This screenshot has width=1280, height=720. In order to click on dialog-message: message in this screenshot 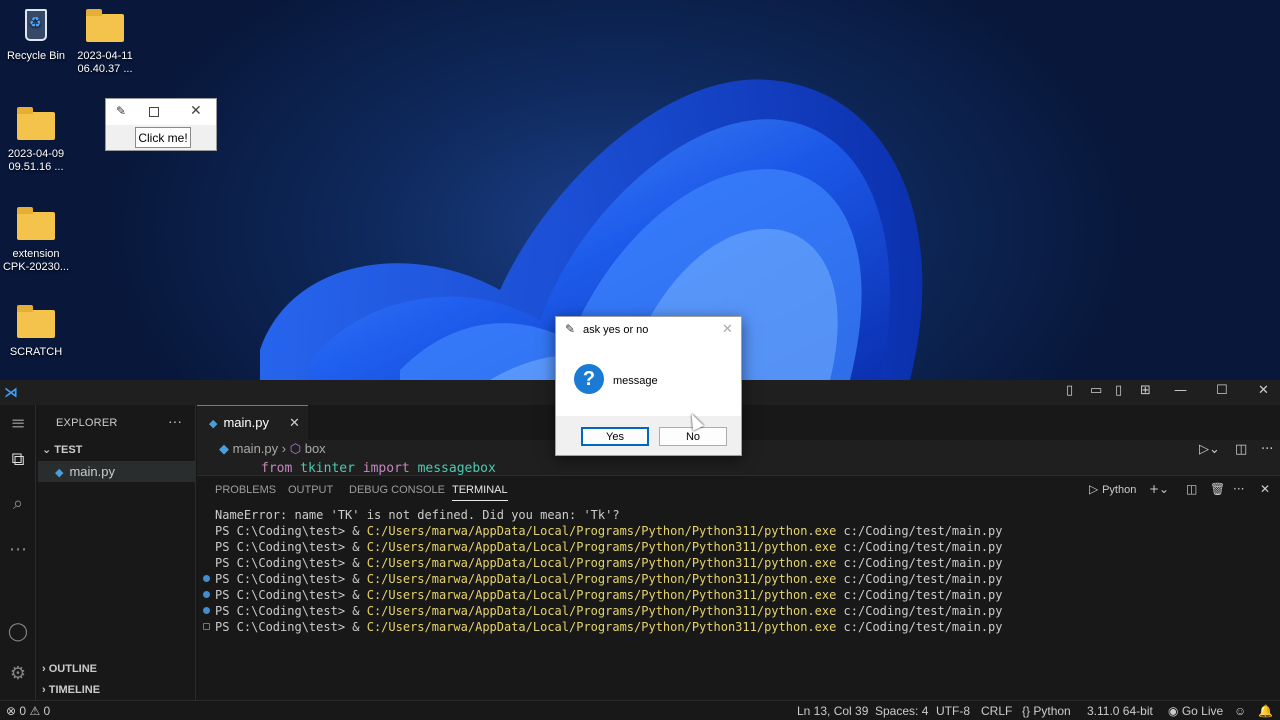, I will do `click(635, 381)`.